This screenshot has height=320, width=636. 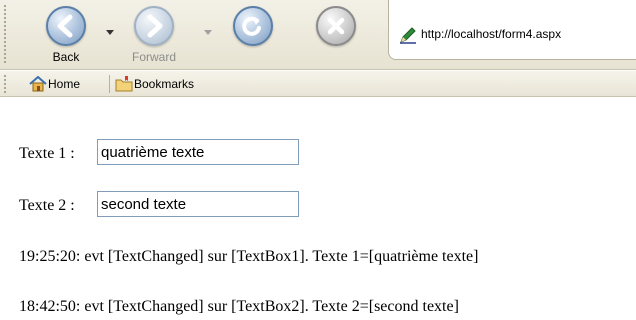 I want to click on texte2-label: Texte 2 :, so click(x=47, y=205).